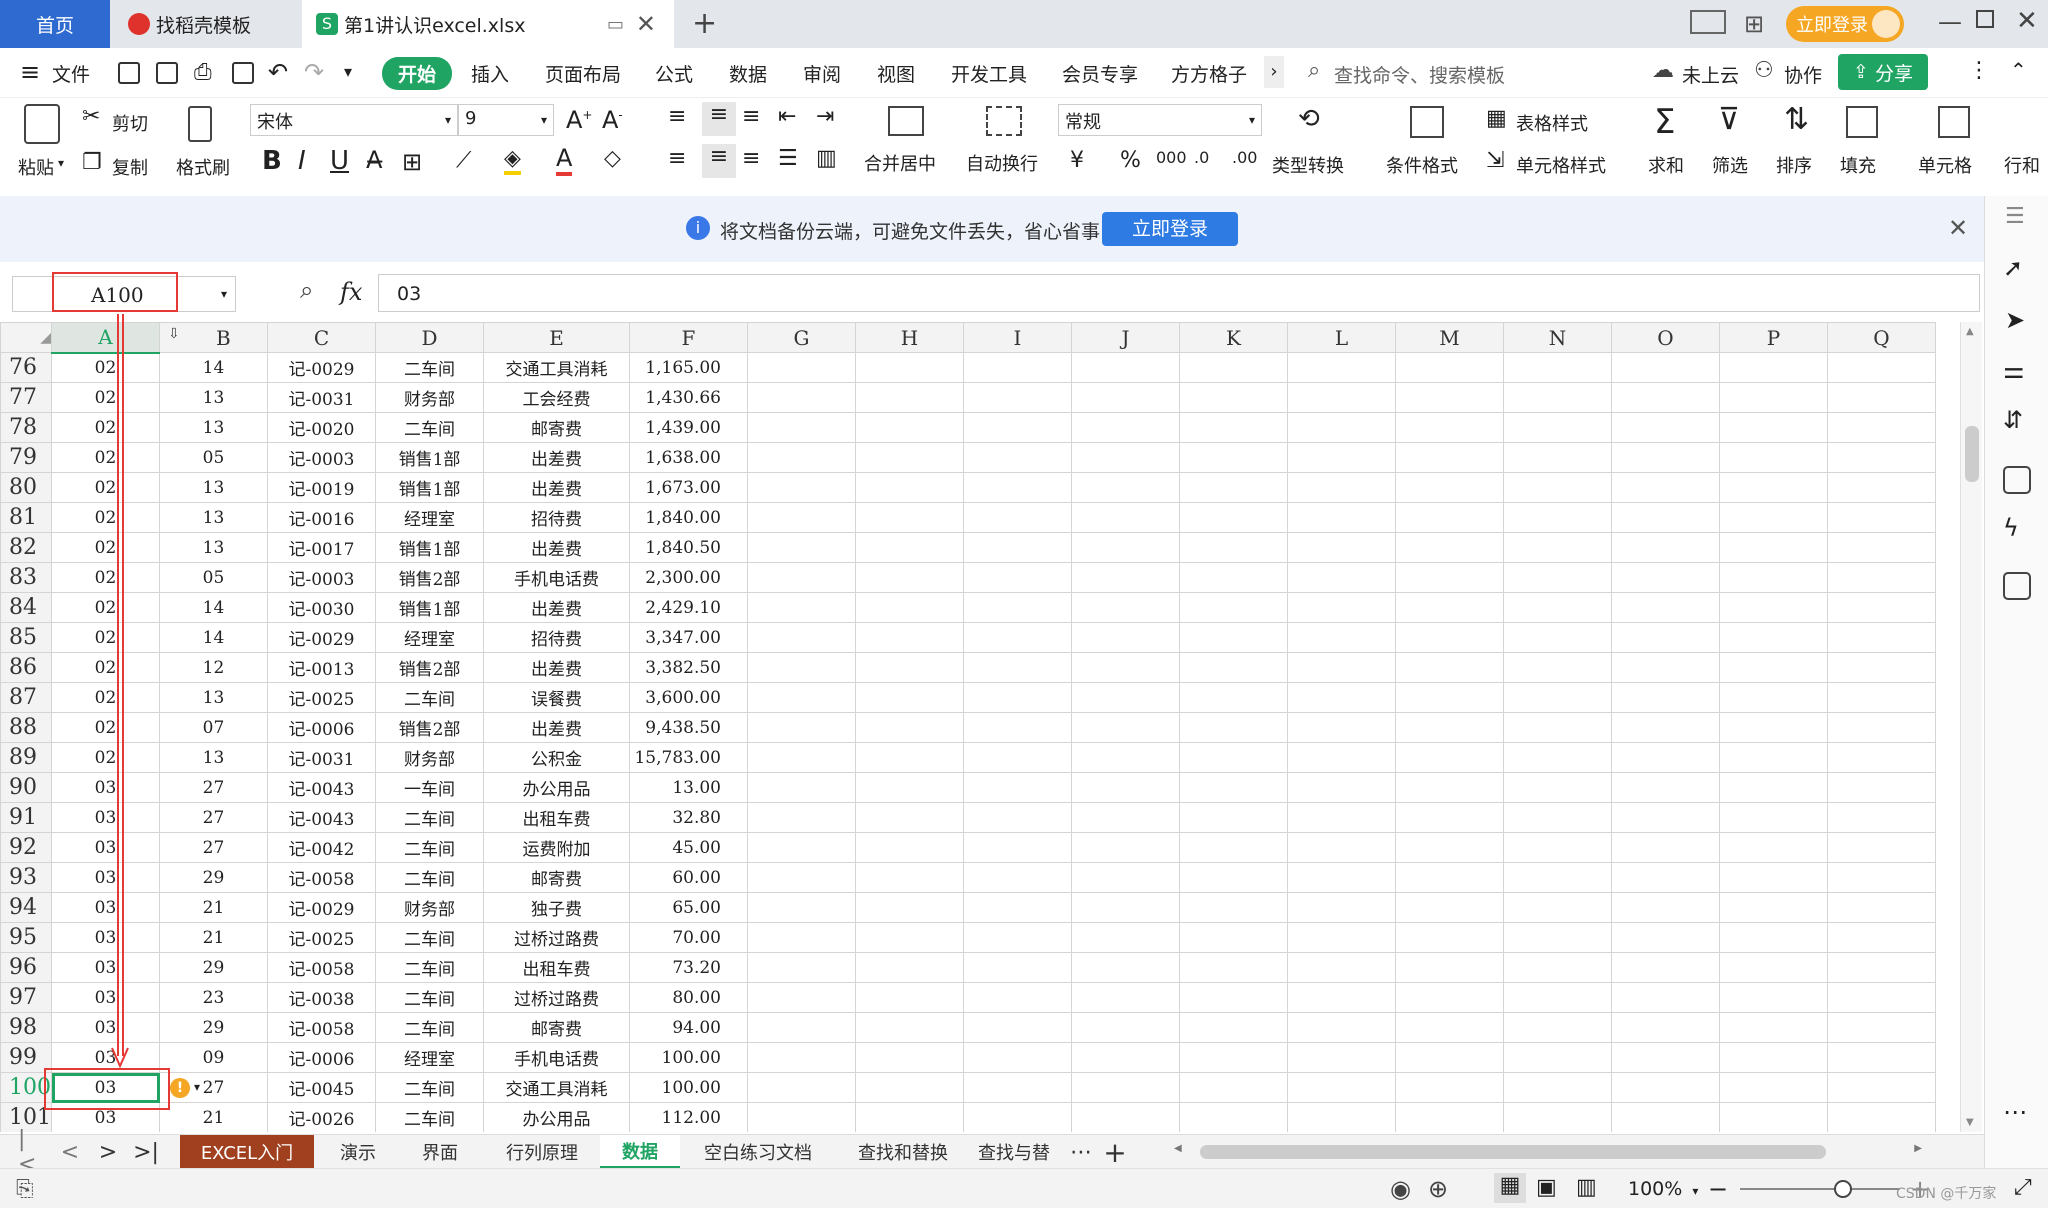  I want to click on format-painter-button: 格式刷, so click(203, 167).